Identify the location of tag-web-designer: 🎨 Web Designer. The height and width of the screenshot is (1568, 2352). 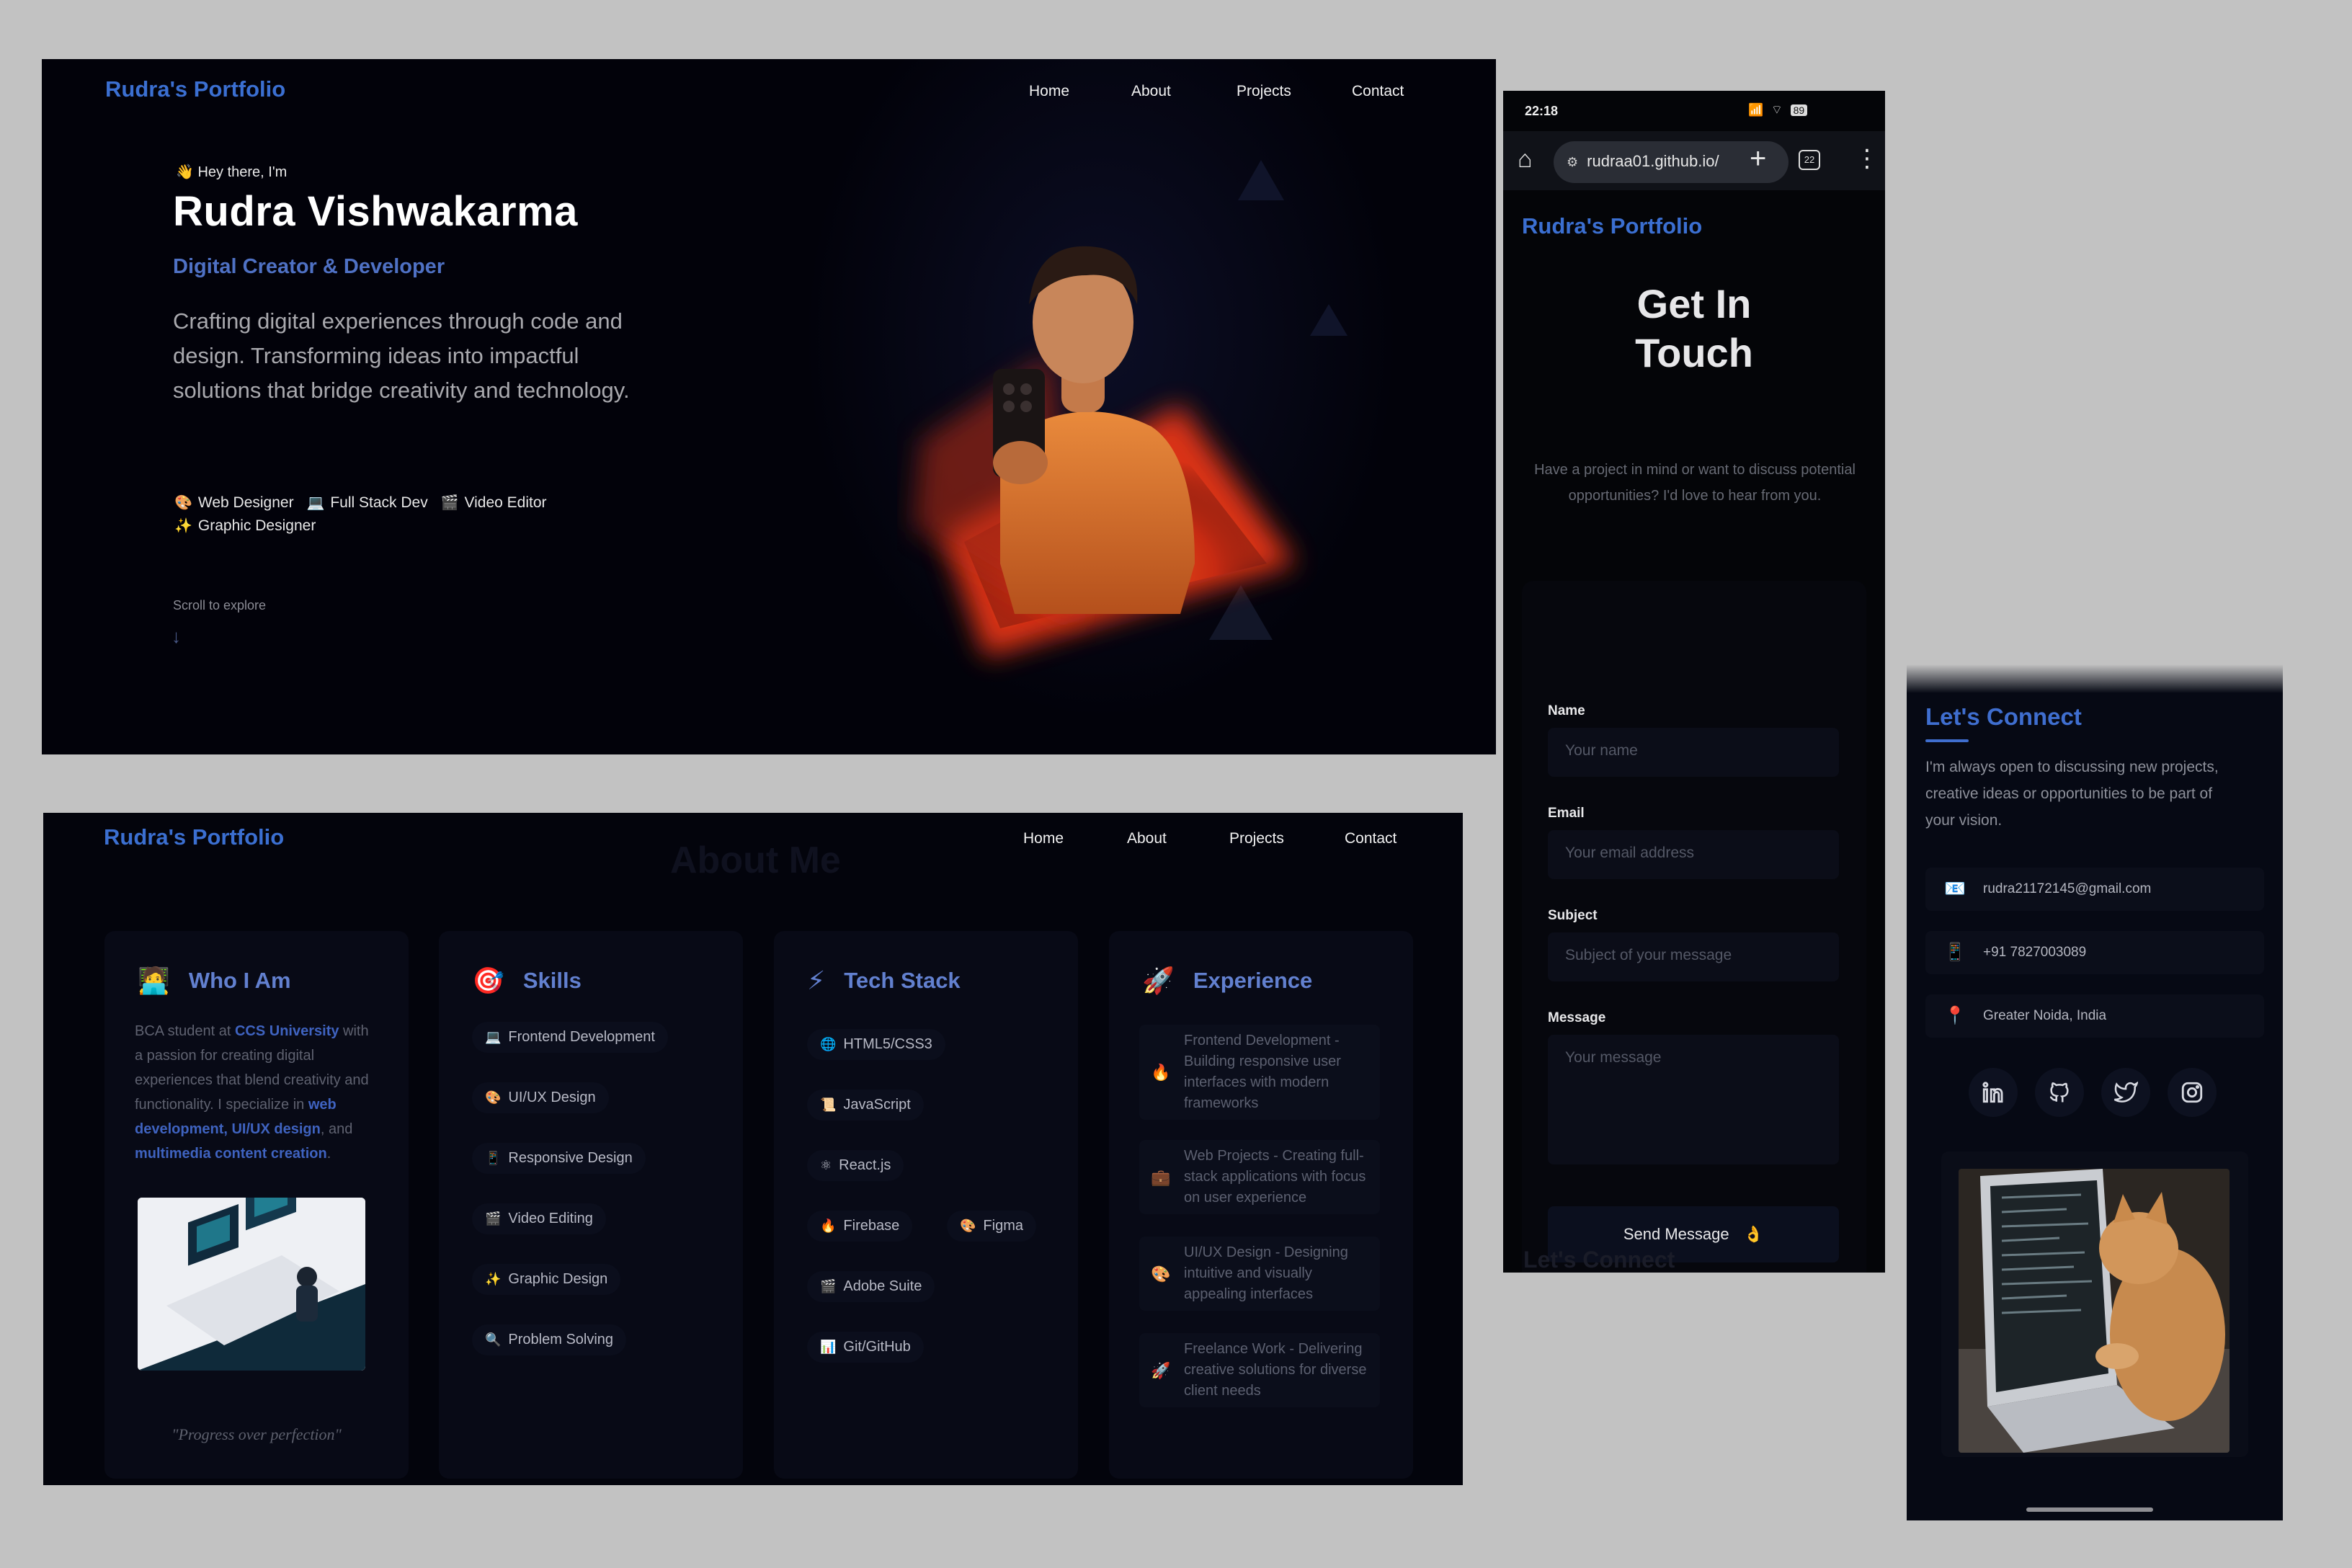
(234, 502).